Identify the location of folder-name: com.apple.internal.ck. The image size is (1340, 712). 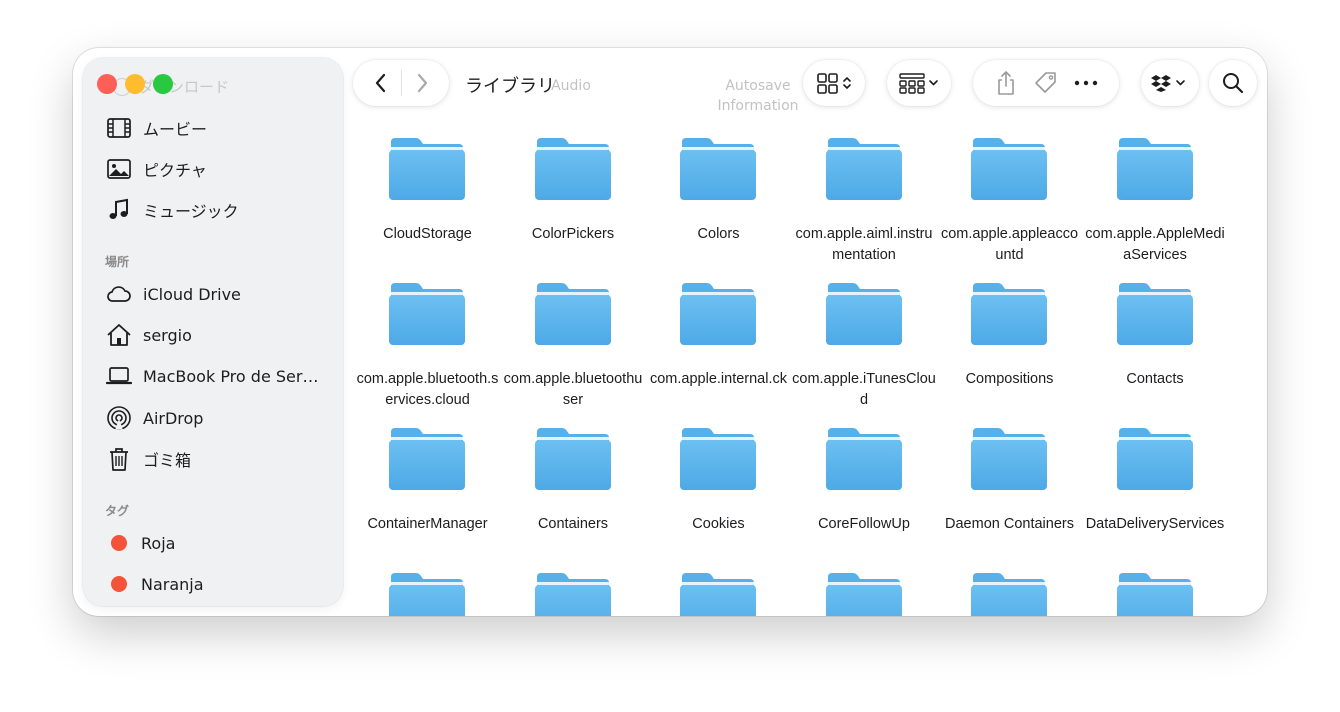
(718, 379).